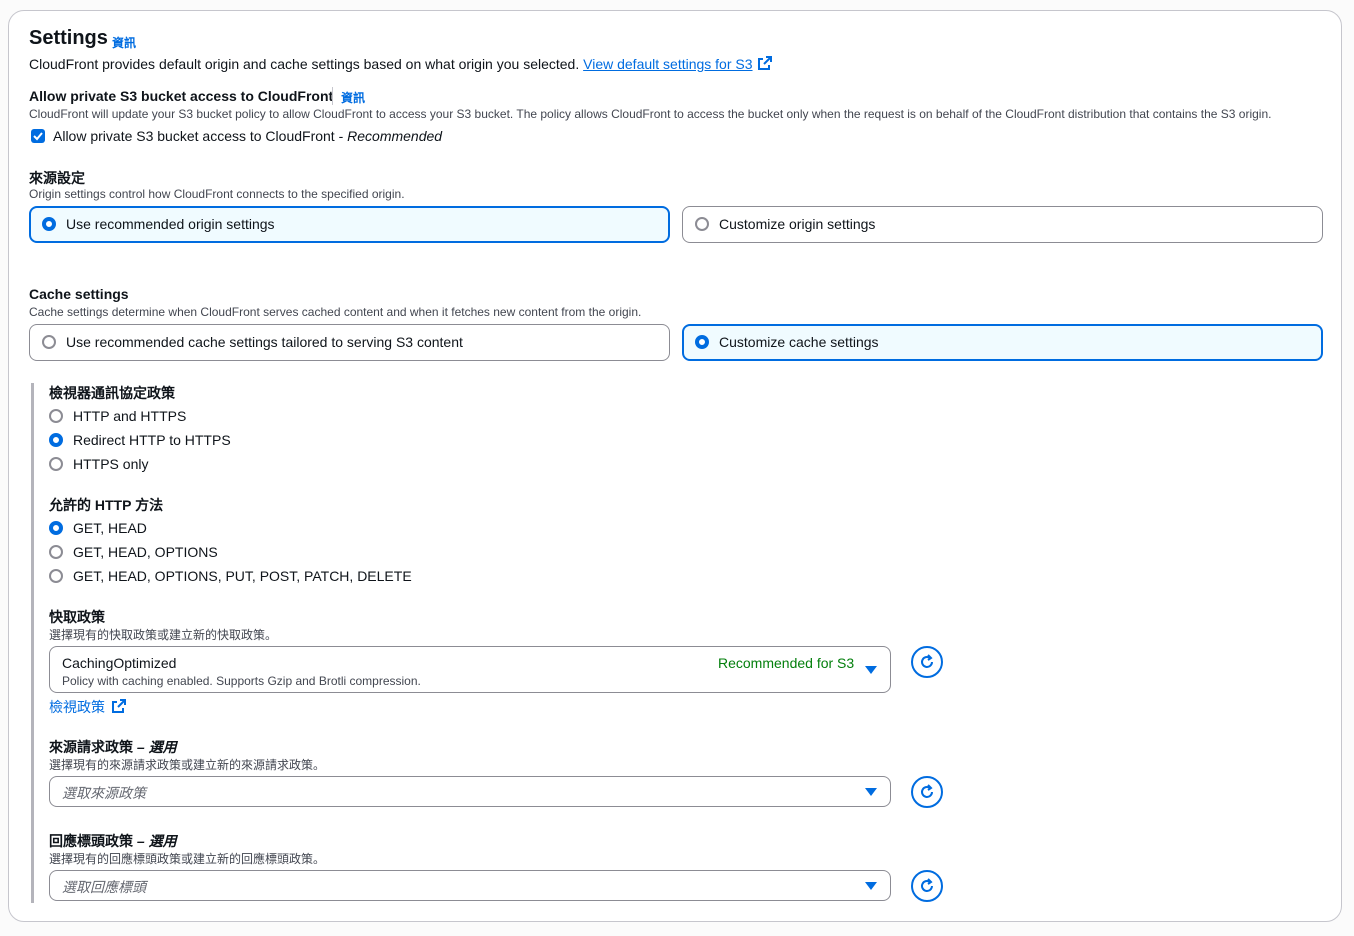 The image size is (1354, 936). What do you see at coordinates (786, 663) in the screenshot?
I see `recommended-tag: Recommended for S3` at bounding box center [786, 663].